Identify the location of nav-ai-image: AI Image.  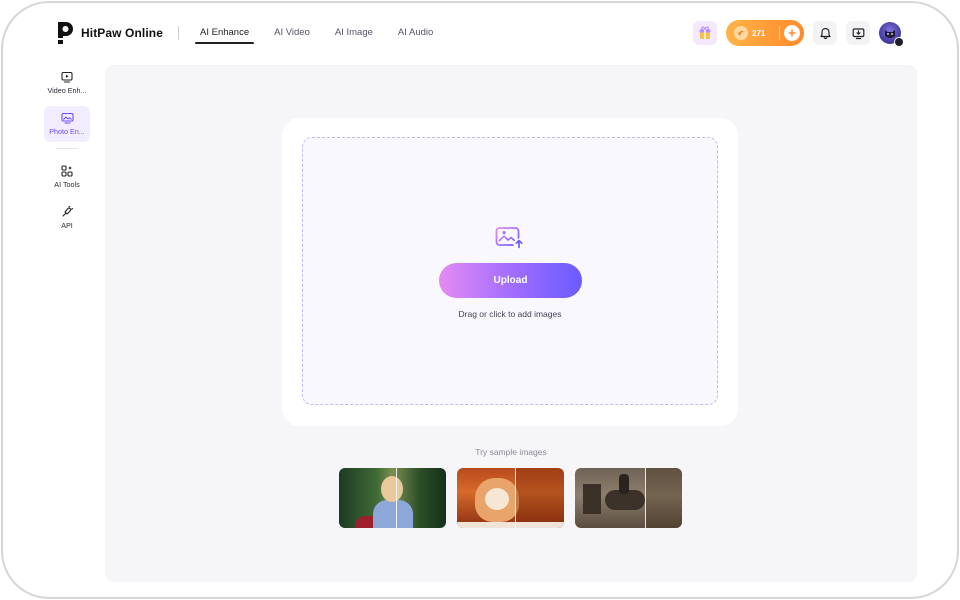
(354, 33).